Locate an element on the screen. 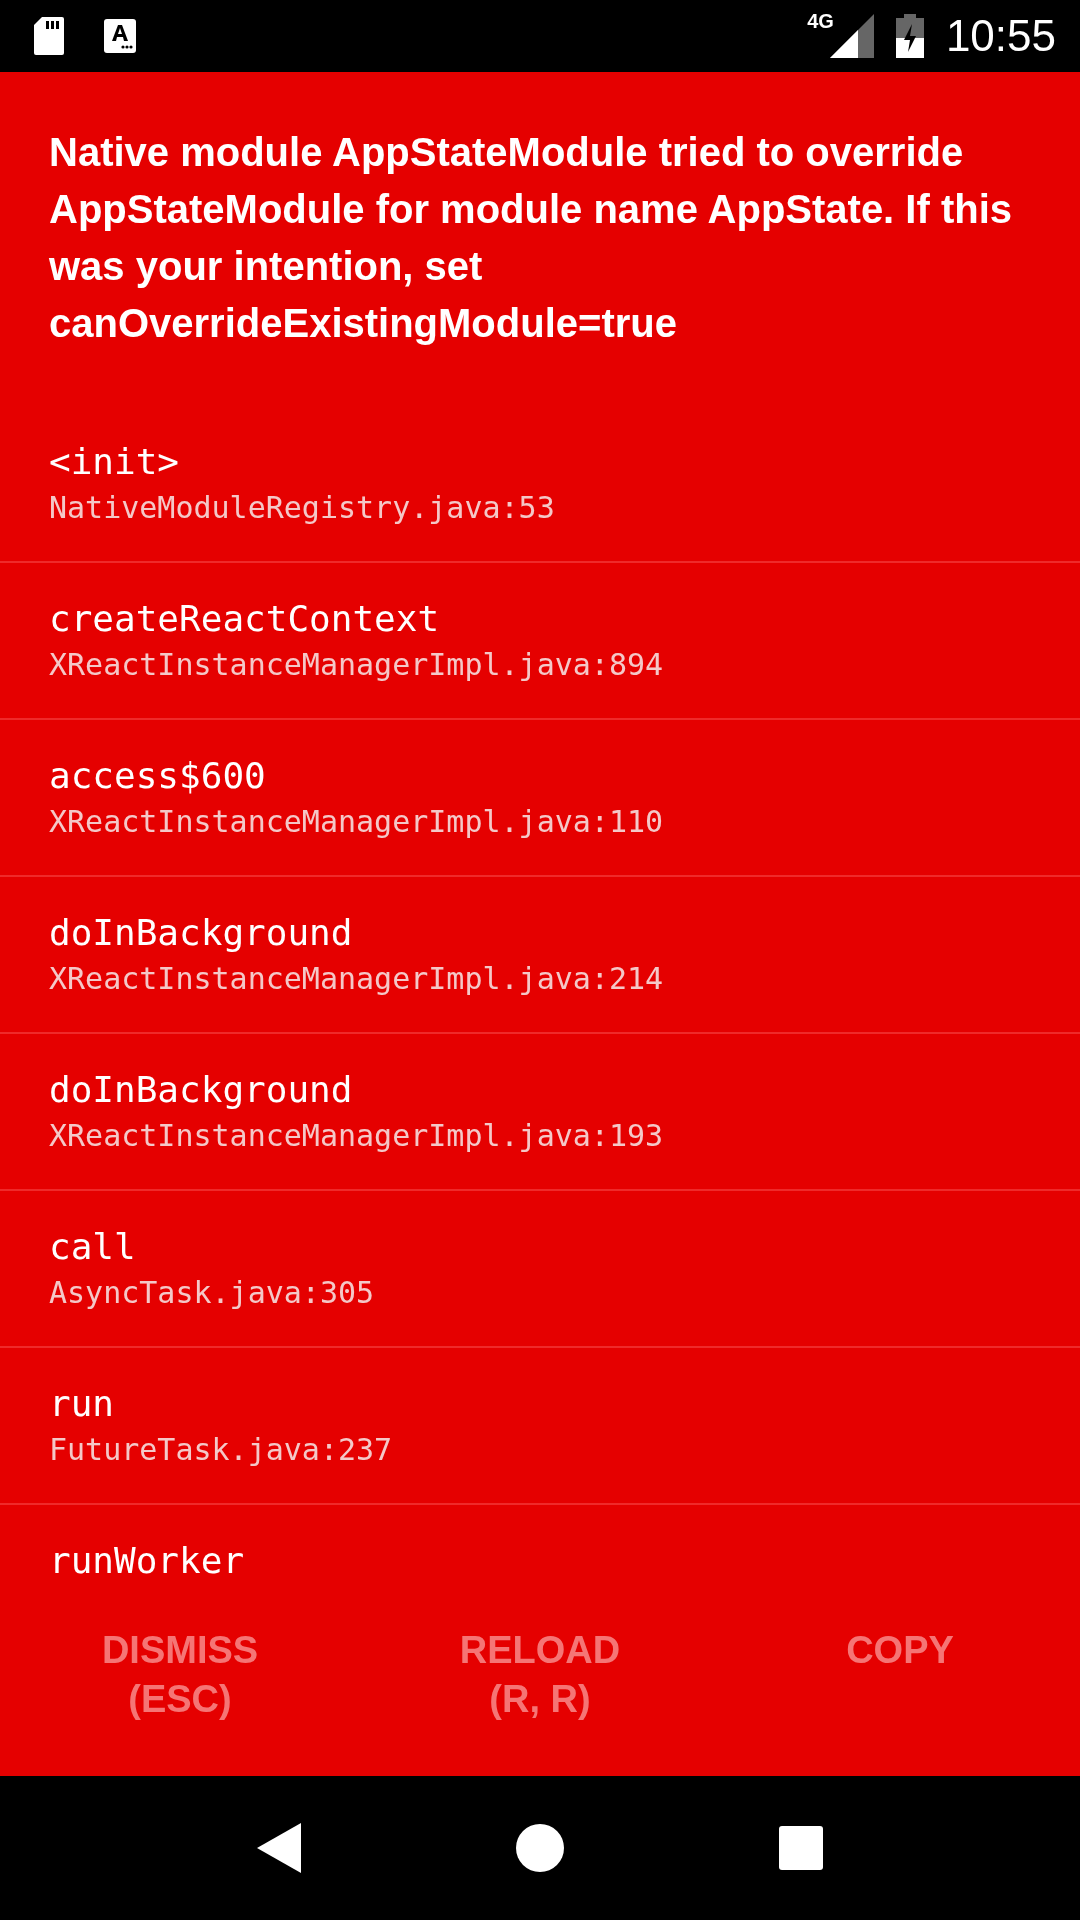 The width and height of the screenshot is (1080, 1920). method-name: createReactContext is located at coordinates (245, 619).